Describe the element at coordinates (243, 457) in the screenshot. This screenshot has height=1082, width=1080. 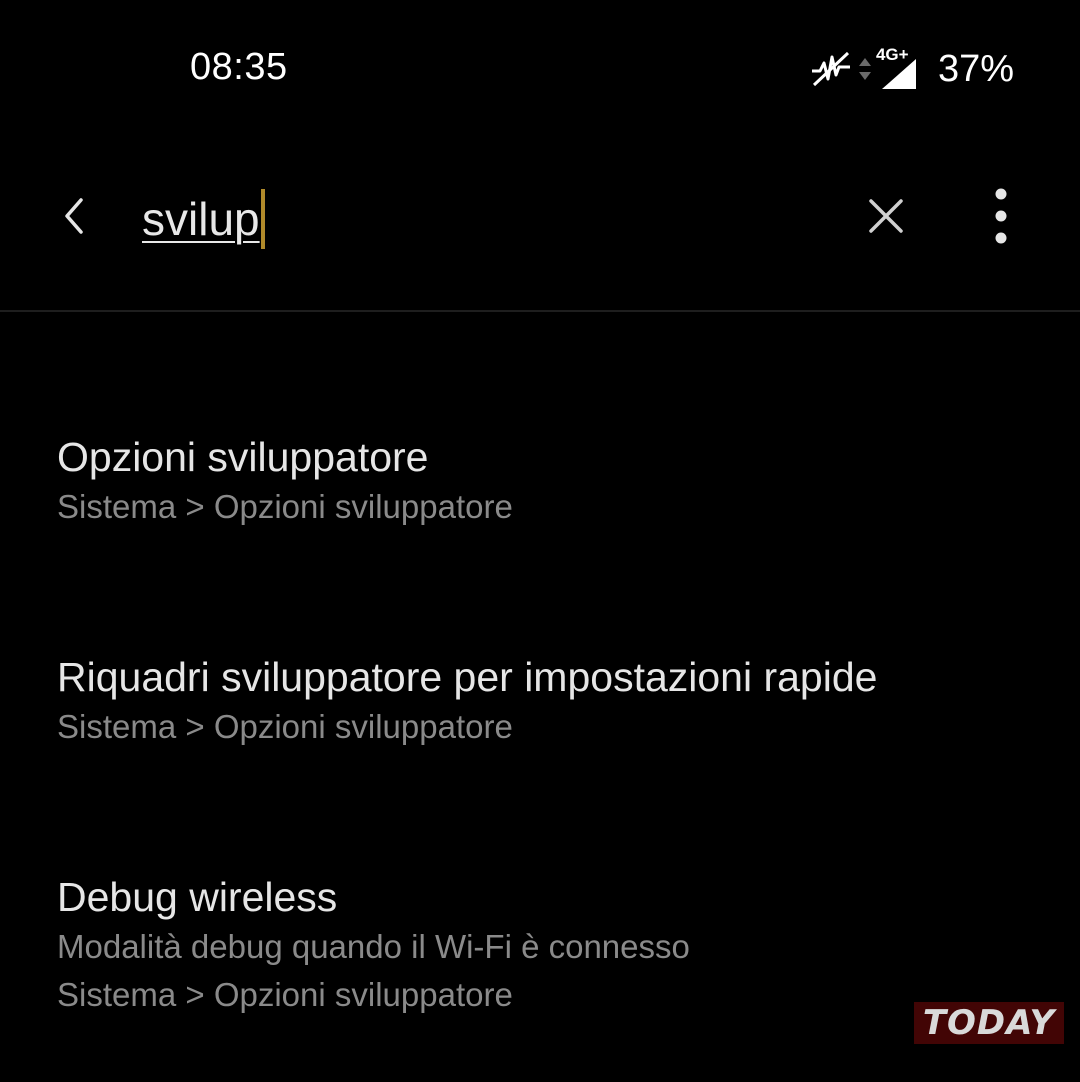
I see `result-title: Opzioni sviluppatore` at that location.